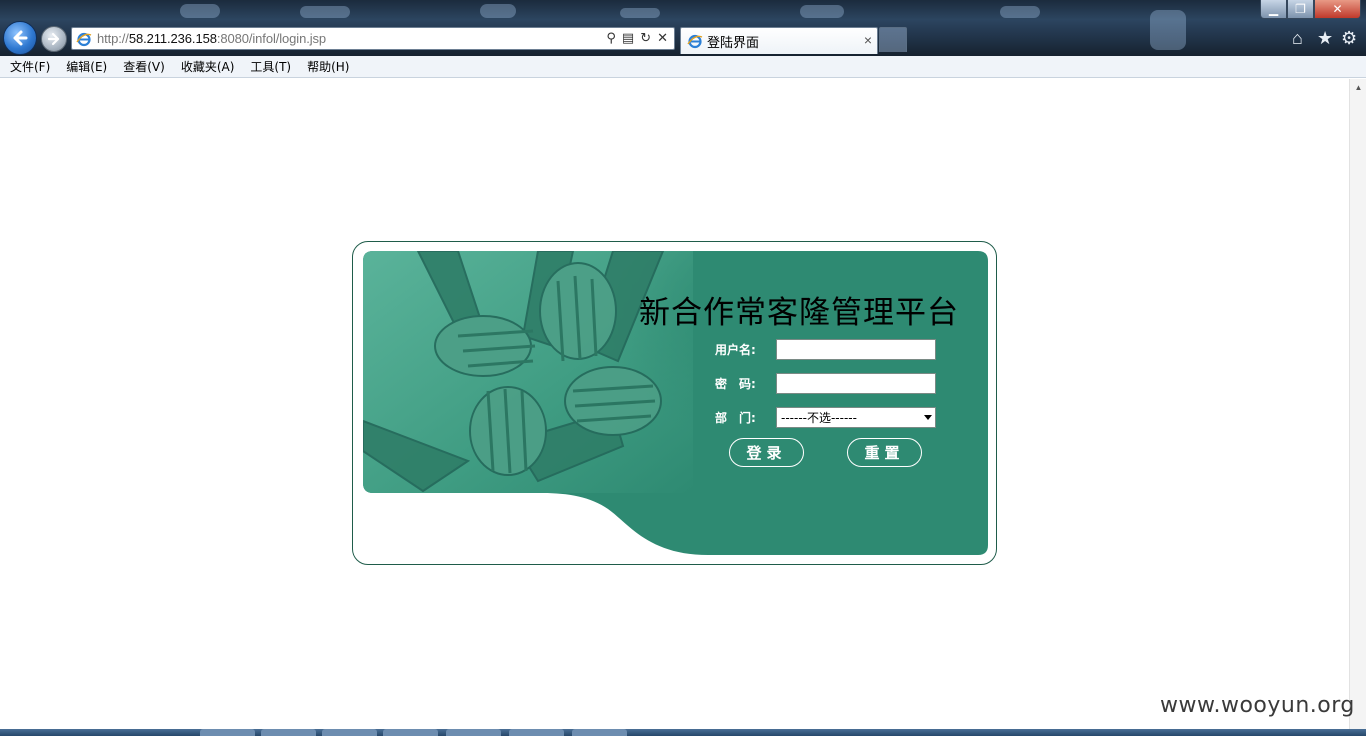 This screenshot has width=1366, height=736. What do you see at coordinates (735, 384) in the screenshot?
I see `password-label: 密 码:` at bounding box center [735, 384].